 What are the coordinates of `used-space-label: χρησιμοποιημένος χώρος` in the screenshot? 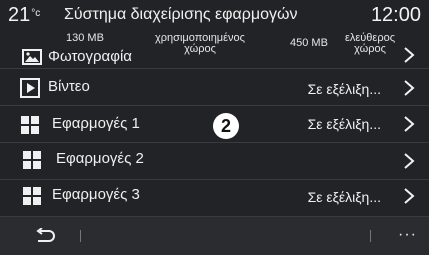 It's located at (200, 43).